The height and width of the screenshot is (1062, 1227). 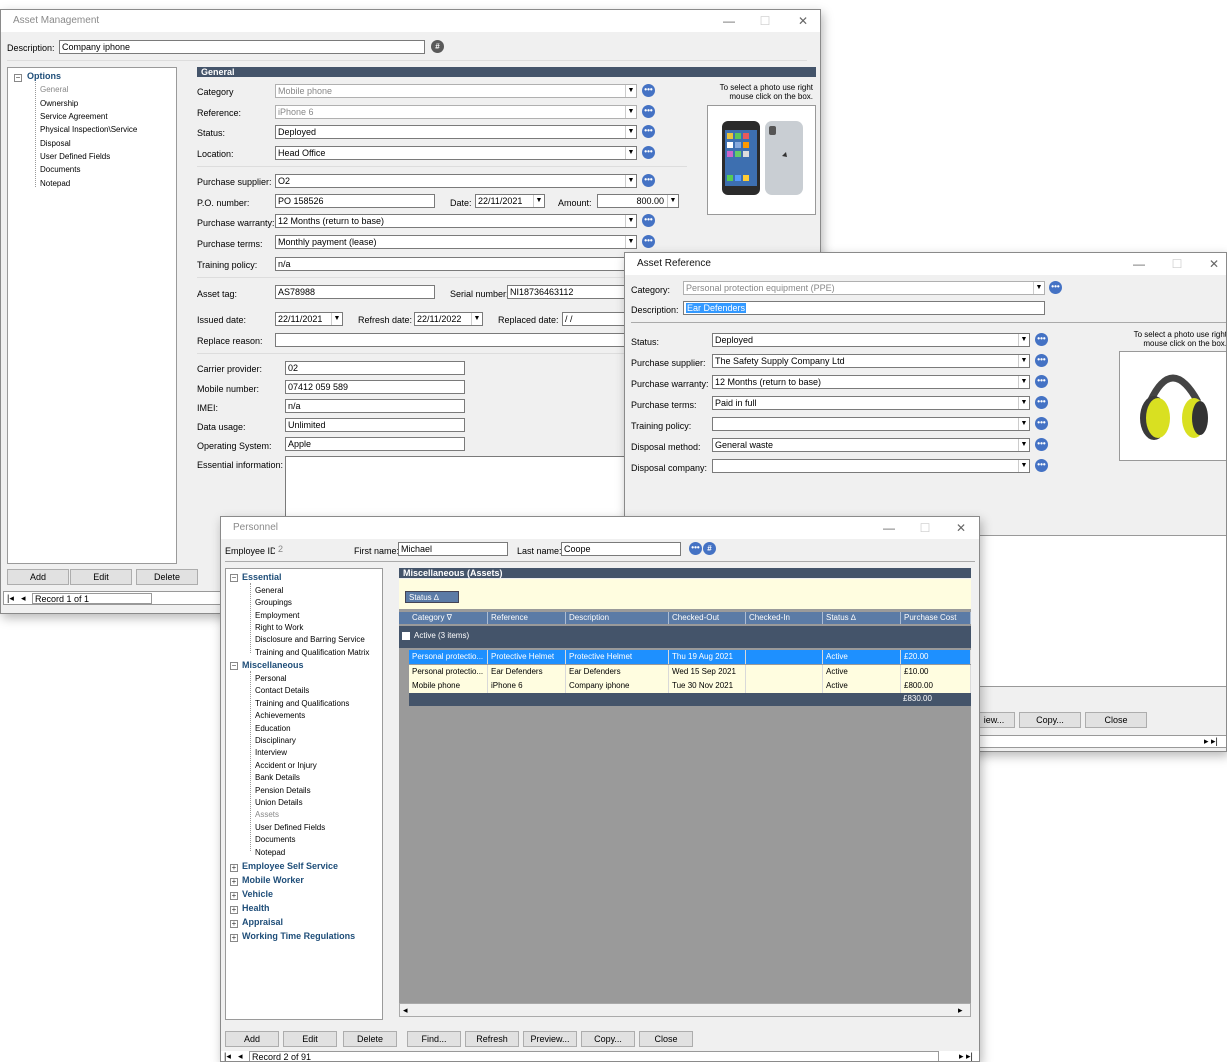 I want to click on scroll-left-icon: ◂, so click(x=405, y=1010).